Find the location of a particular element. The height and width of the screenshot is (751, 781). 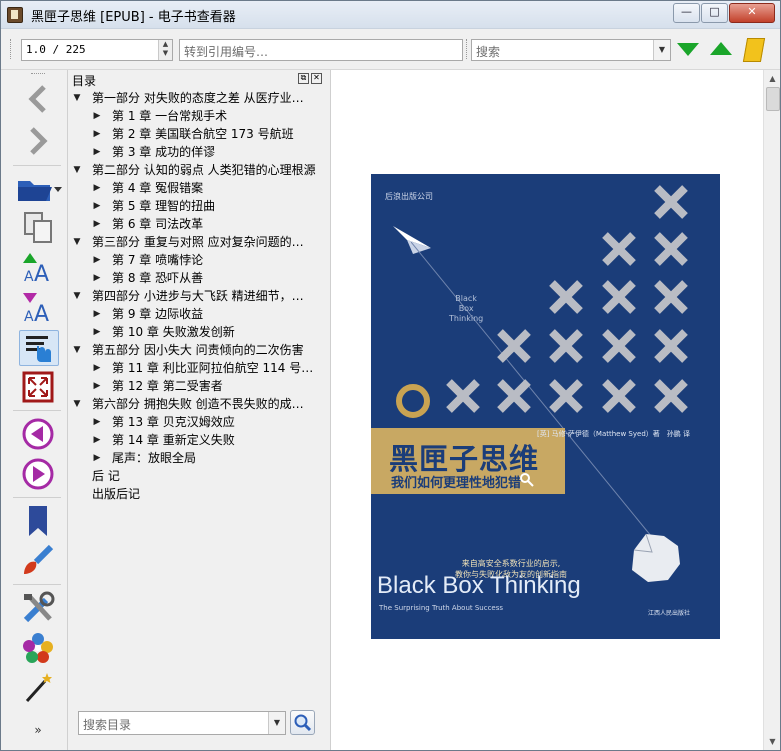

spin-buttons: ▲ ▼ is located at coordinates (165, 50).